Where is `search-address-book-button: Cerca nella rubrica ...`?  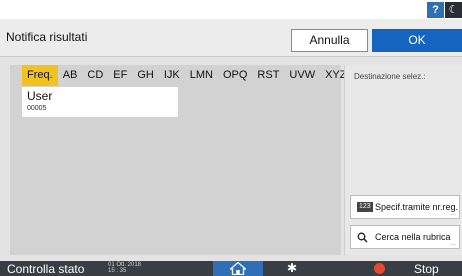 search-address-book-button: Cerca nella rubrica ... is located at coordinates (405, 237).